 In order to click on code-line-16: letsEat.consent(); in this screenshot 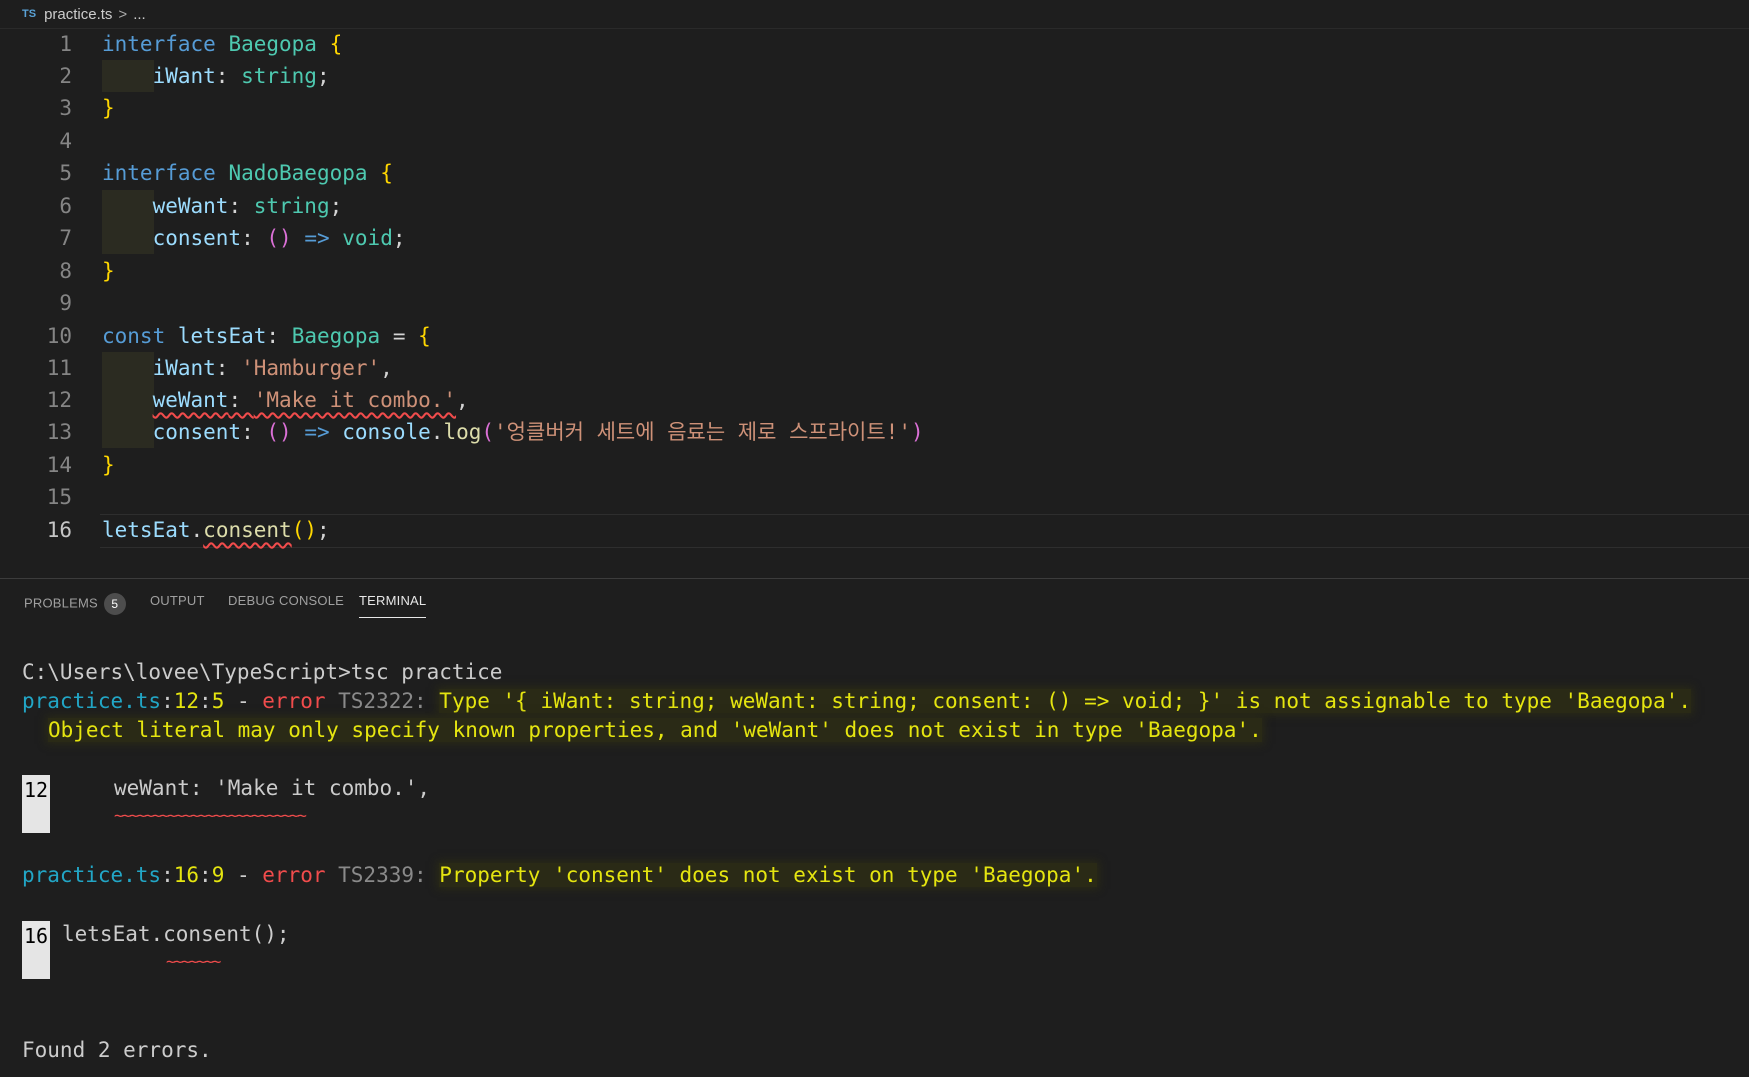, I will do `click(216, 530)`.